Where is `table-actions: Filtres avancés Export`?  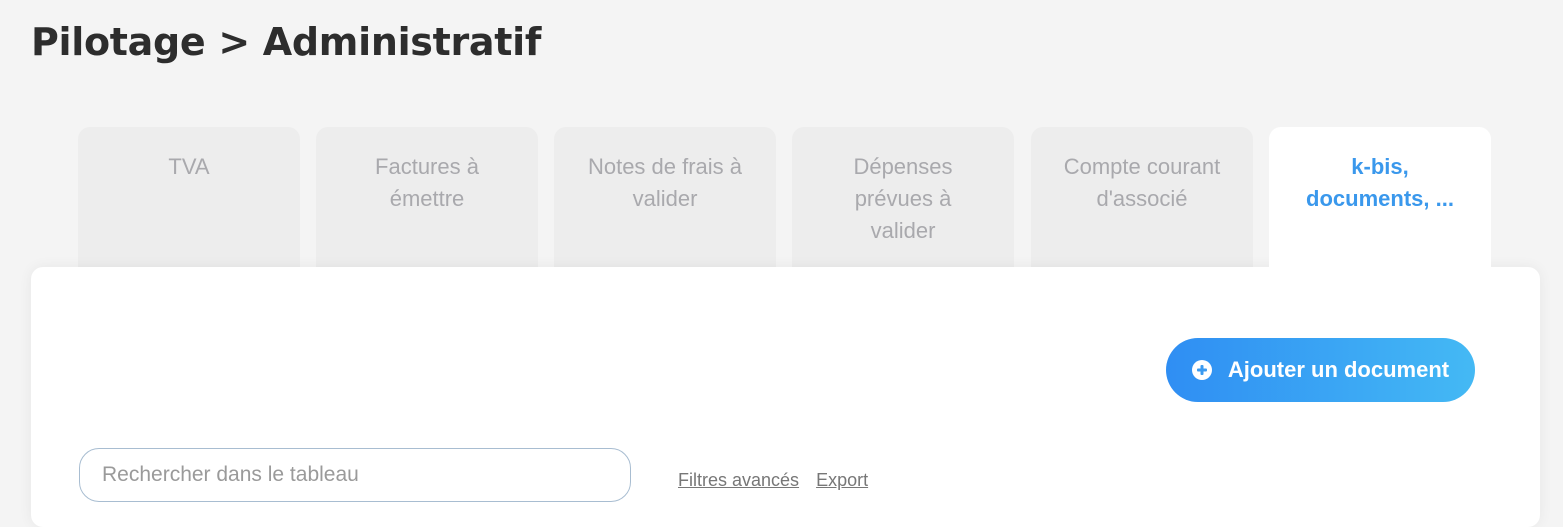
table-actions: Filtres avancés Export is located at coordinates (779, 480).